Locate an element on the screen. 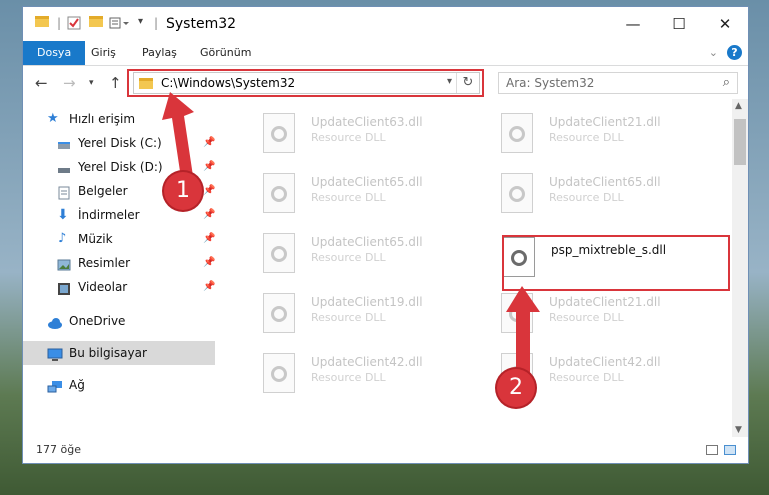 The image size is (769, 495). tab-gorunum: Görünüm is located at coordinates (225, 53).